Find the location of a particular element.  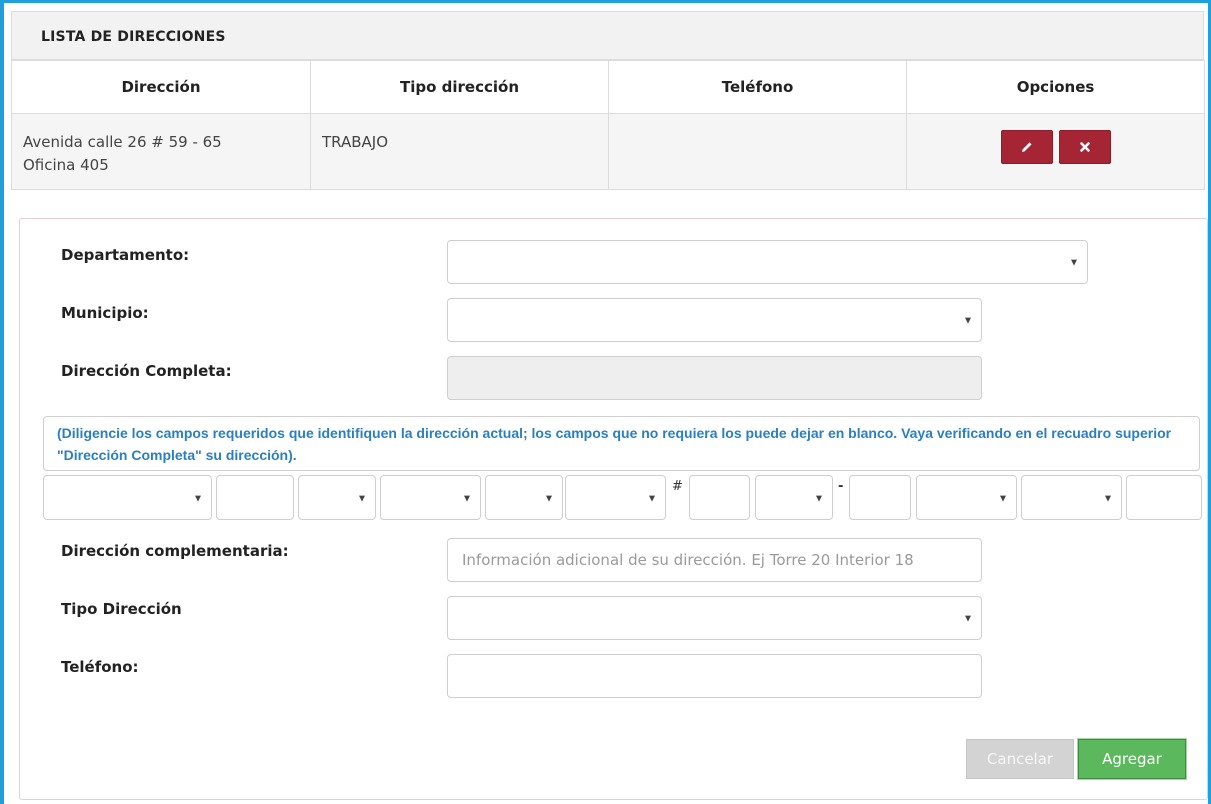

add-button: Agregar is located at coordinates (1132, 759).